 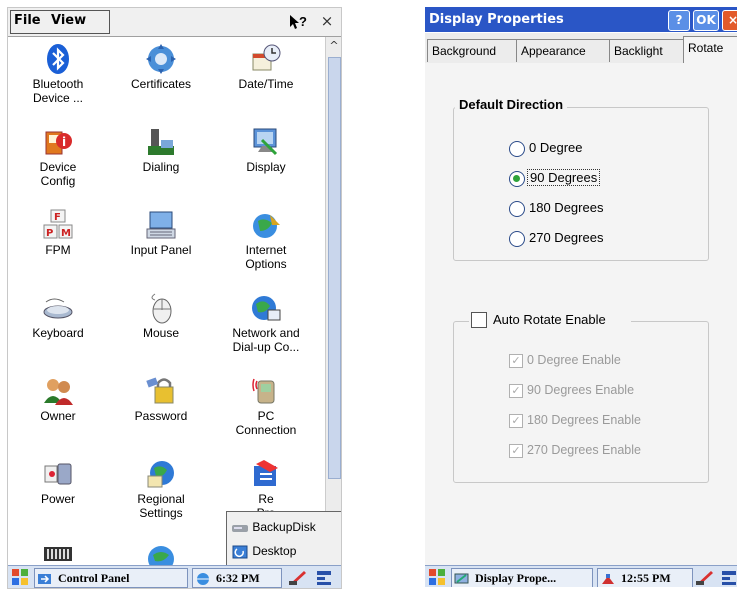 What do you see at coordinates (517, 179) in the screenshot?
I see `radio-90-degrees` at bounding box center [517, 179].